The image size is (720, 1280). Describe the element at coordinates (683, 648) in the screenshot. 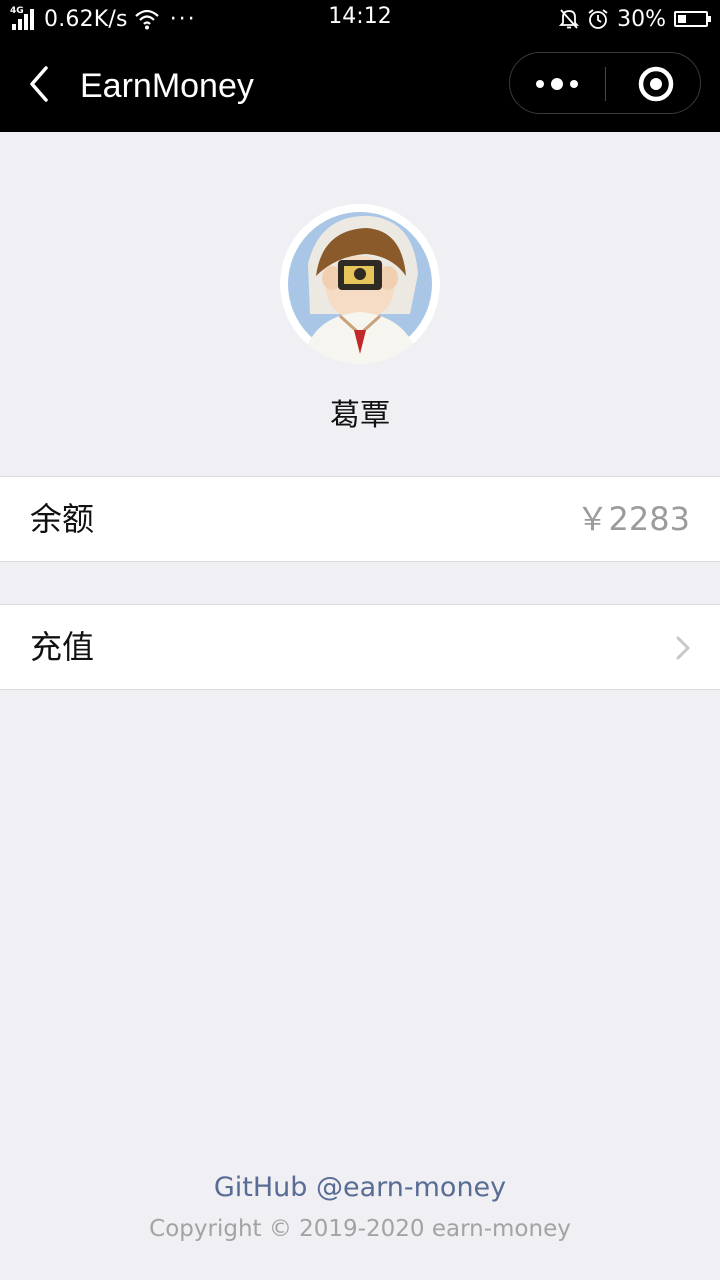

I see `chevron-right-icon` at that location.